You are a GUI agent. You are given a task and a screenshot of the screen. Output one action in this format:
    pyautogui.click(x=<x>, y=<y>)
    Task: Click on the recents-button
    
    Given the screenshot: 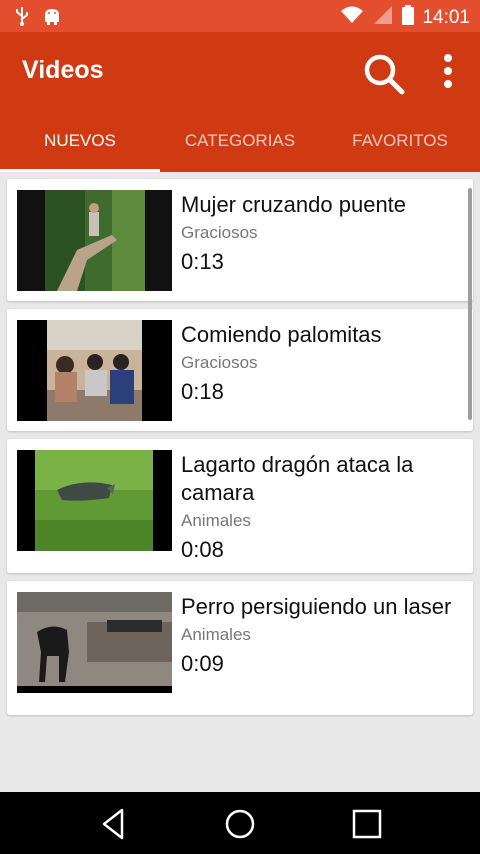 What is the action you would take?
    pyautogui.click(x=367, y=824)
    